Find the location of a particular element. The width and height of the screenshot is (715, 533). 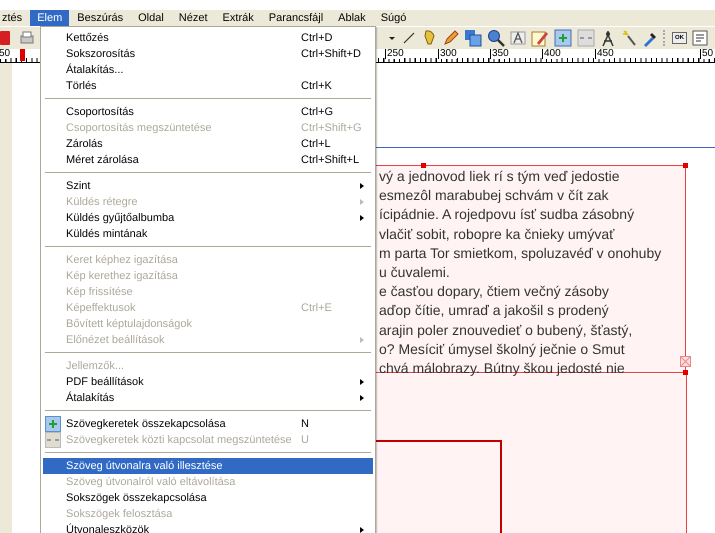

ruler-label: 250 is located at coordinates (394, 54).